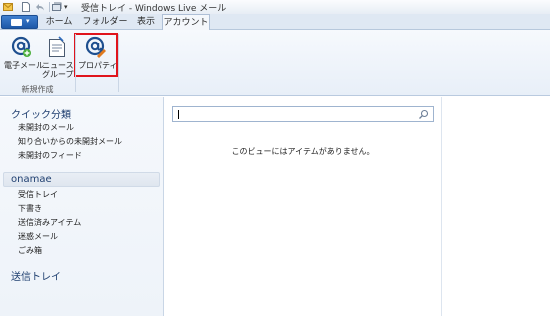 Image resolution: width=550 pixels, height=316 pixels. Describe the element at coordinates (186, 22) in the screenshot. I see `tab-account: アカウント` at that location.